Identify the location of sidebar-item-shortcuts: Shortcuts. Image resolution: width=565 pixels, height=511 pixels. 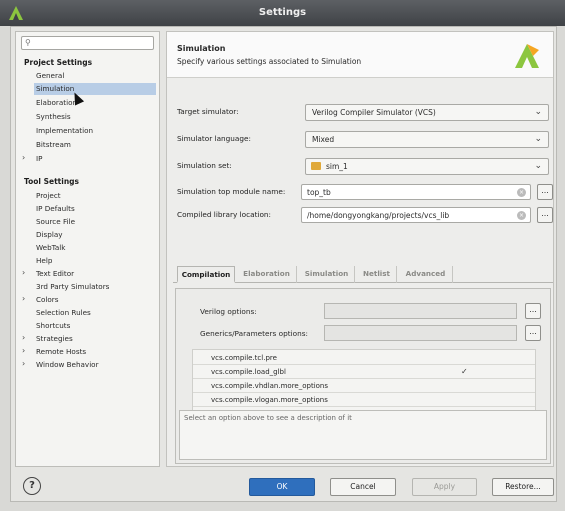
(53, 326).